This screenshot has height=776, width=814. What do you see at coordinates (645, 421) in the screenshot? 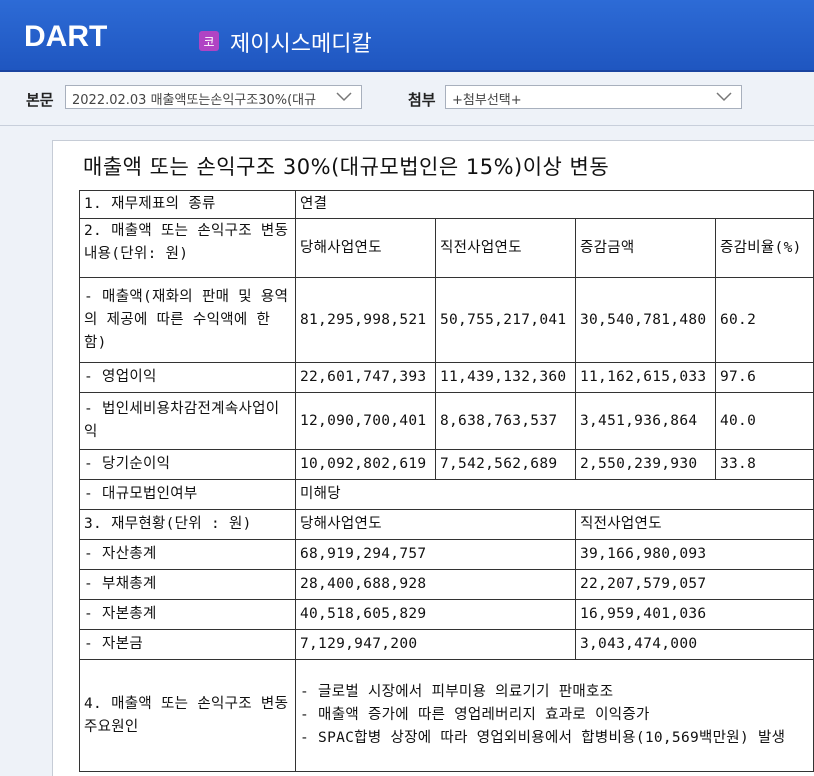
I see `table-cell: 3,451,936,864` at bounding box center [645, 421].